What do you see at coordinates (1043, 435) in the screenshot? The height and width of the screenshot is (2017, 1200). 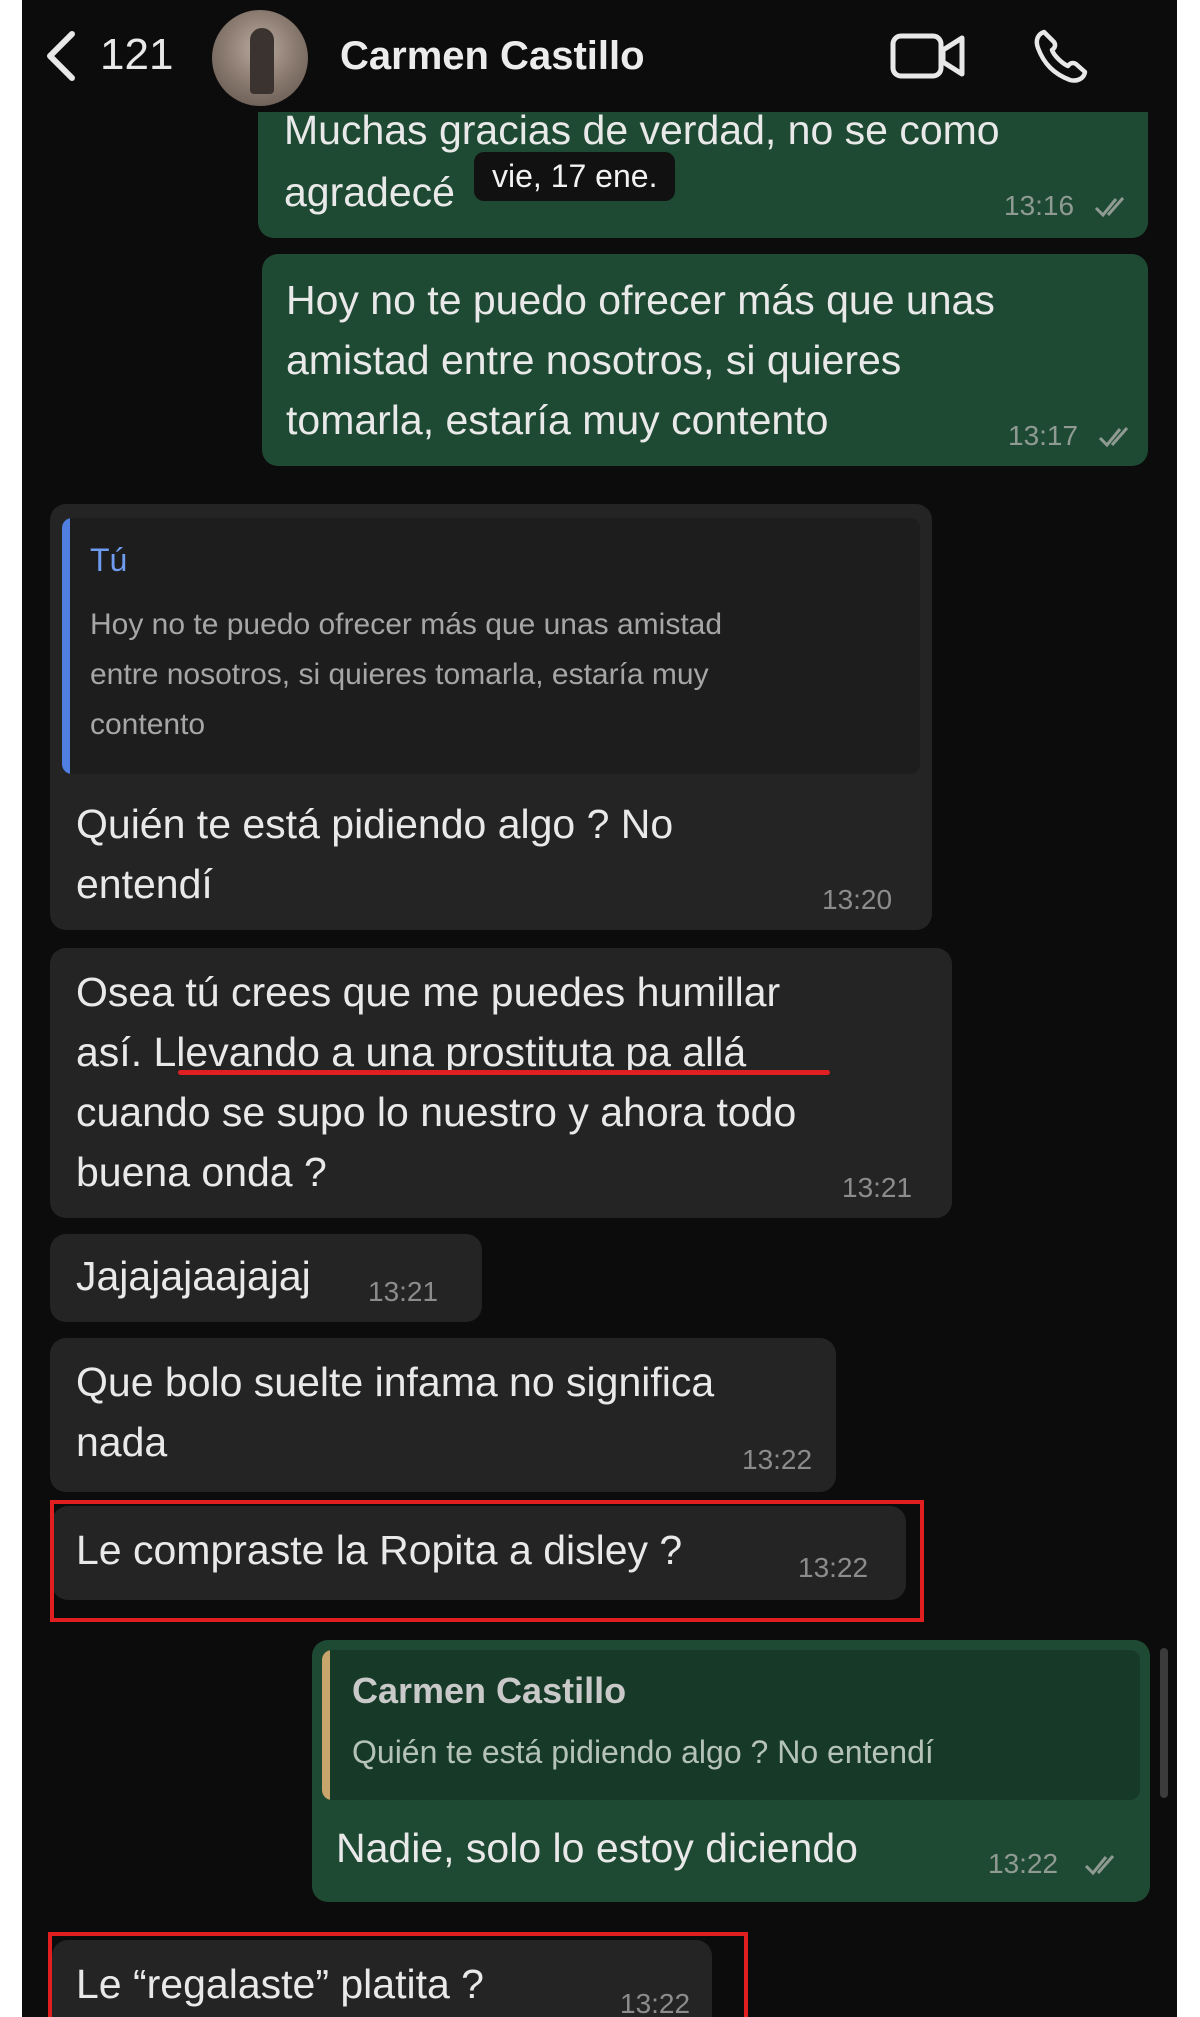 I see `message-time: 13:17` at bounding box center [1043, 435].